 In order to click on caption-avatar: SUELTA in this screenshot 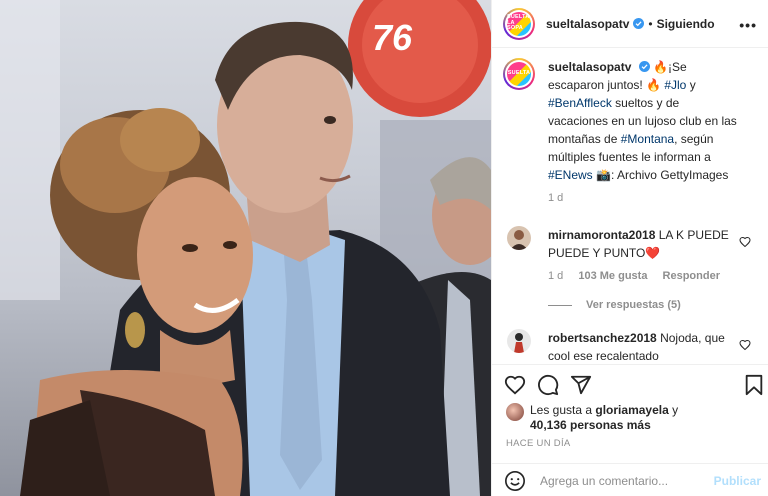, I will do `click(519, 74)`.